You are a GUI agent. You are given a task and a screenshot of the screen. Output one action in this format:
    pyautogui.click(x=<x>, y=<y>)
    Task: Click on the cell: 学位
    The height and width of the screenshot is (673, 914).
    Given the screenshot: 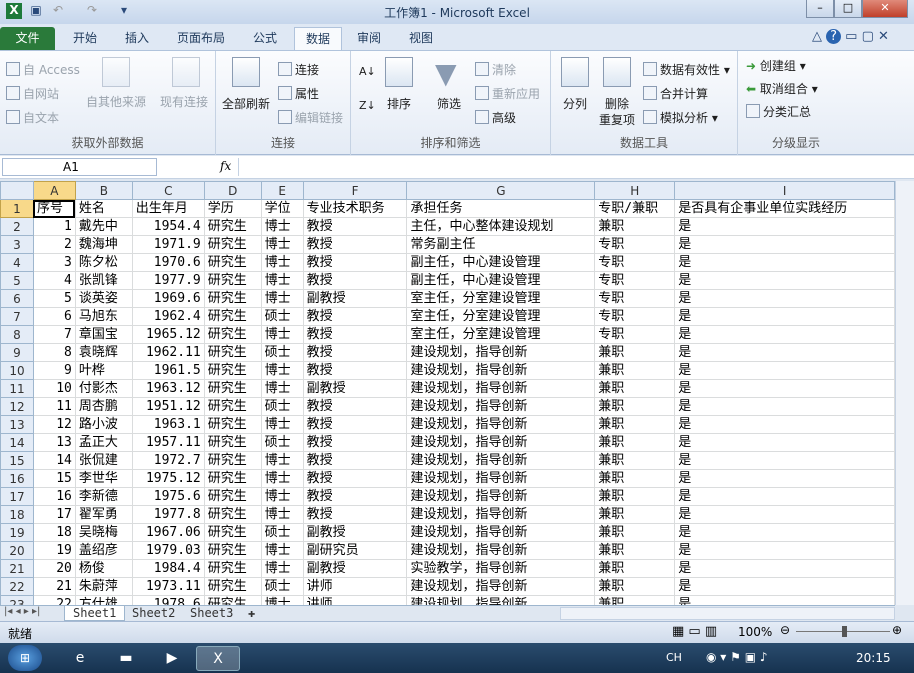 What is the action you would take?
    pyautogui.click(x=282, y=208)
    